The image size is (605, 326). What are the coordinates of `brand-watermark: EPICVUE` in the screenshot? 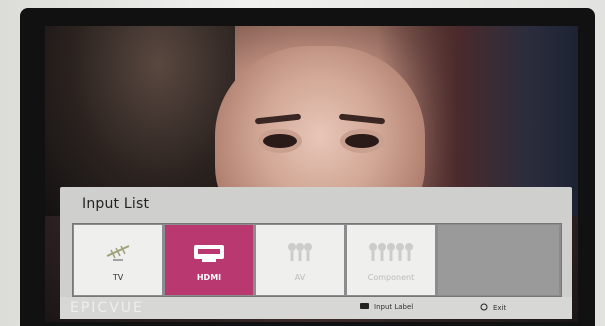 It's located at (107, 308).